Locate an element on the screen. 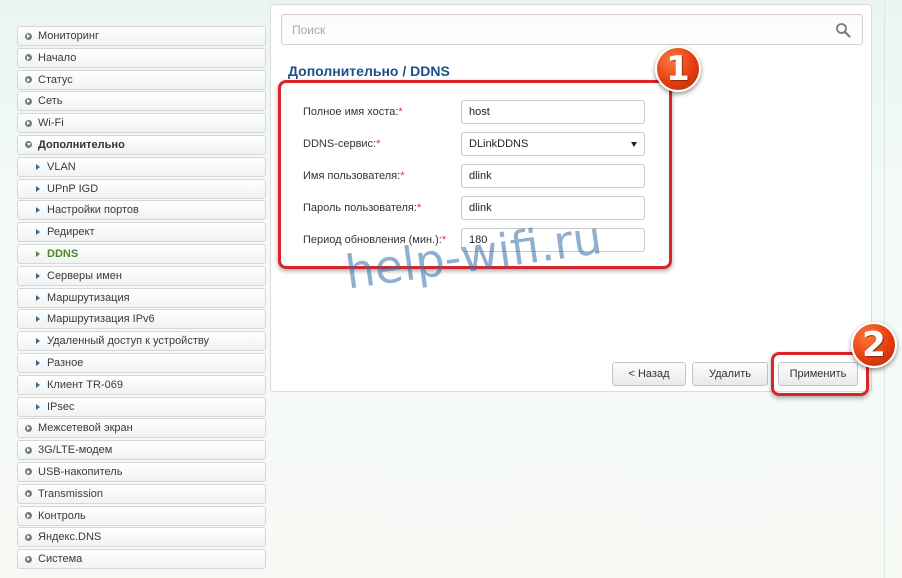 The image size is (902, 578). sidebar-item-label: USB-накопитель is located at coordinates (80, 471).